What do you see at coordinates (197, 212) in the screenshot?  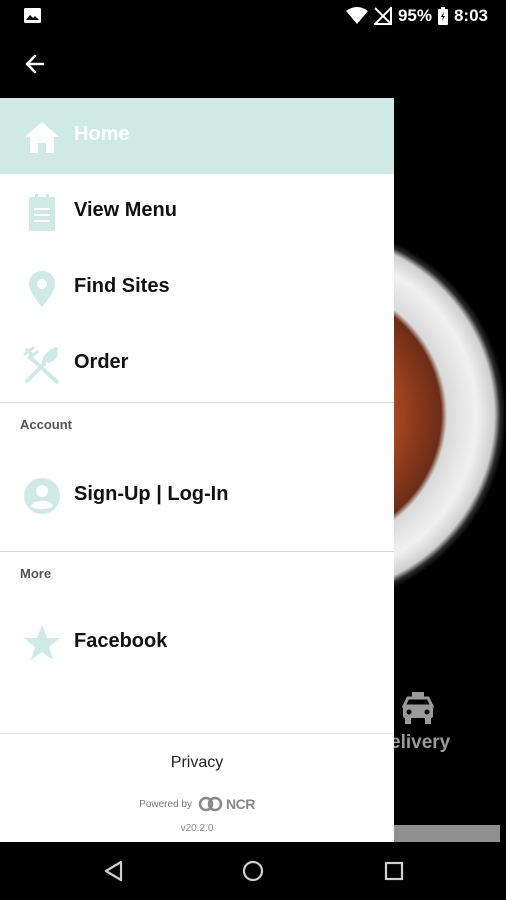 I see `nav-item-view-menu: View Menu` at bounding box center [197, 212].